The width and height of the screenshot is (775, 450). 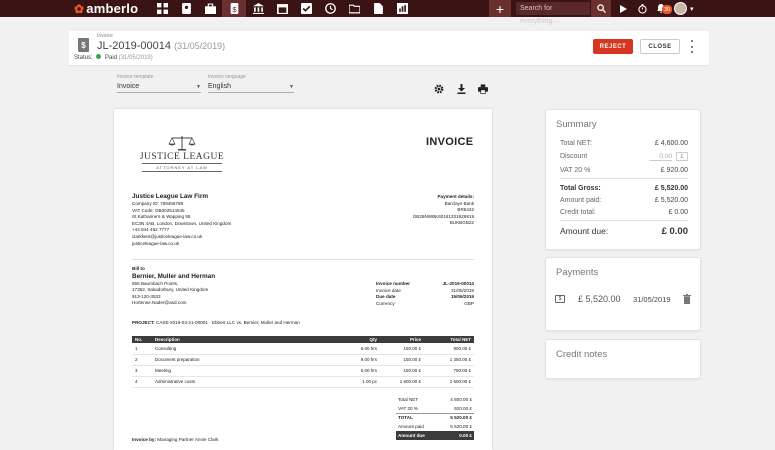 I want to click on cell-no: 1, so click(x=142, y=349).